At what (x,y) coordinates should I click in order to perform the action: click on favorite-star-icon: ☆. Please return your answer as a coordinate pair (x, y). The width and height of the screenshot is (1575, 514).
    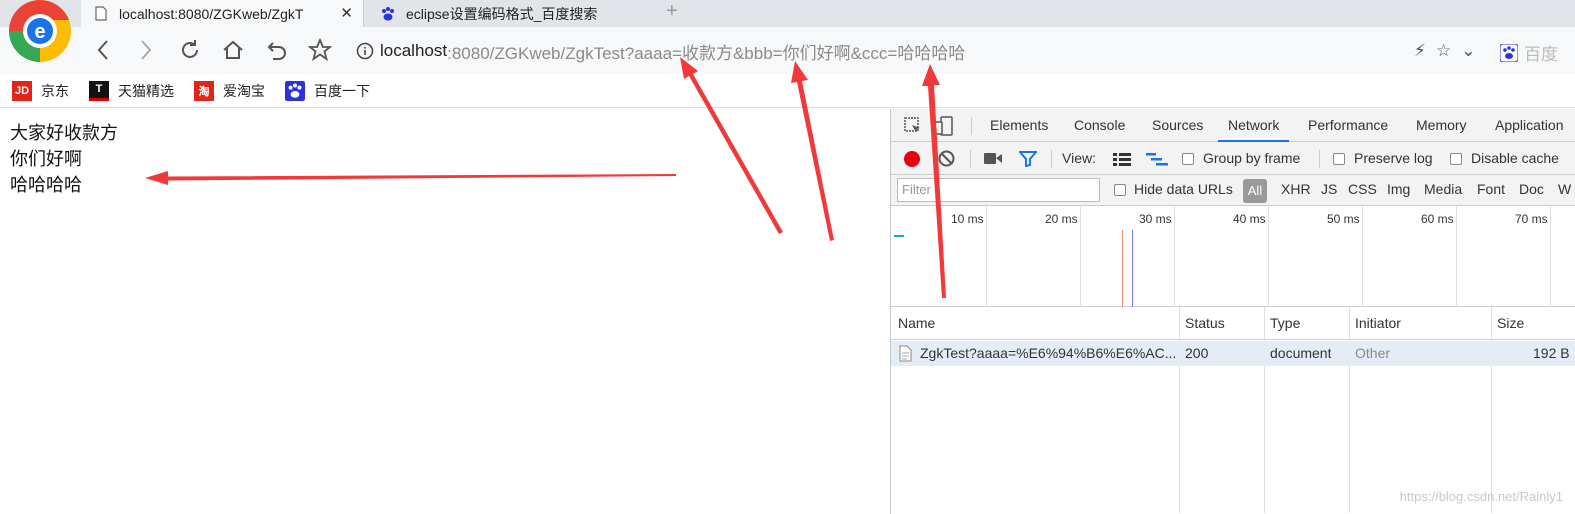
    Looking at the image, I should click on (1443, 51).